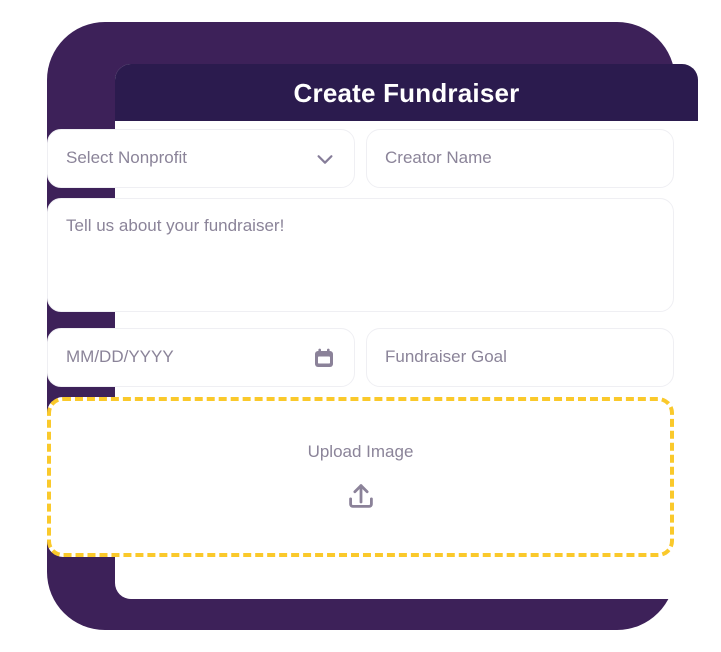  I want to click on modal-header: Create Fundraiser, so click(406, 92).